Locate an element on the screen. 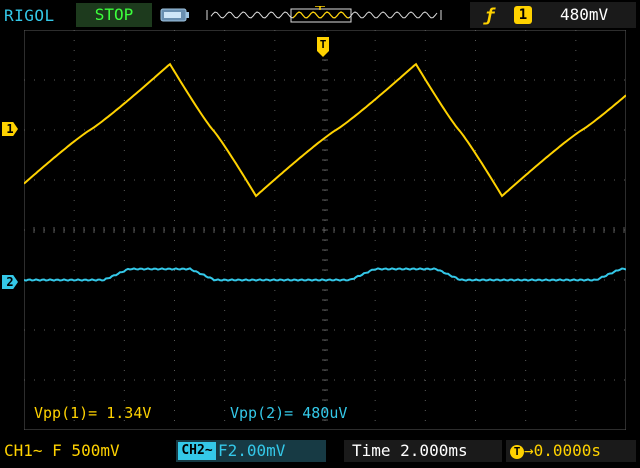 Image resolution: width=640 pixels, height=468 pixels. vpp2-measurement: Vpp(2)= 480uV is located at coordinates (288, 413).